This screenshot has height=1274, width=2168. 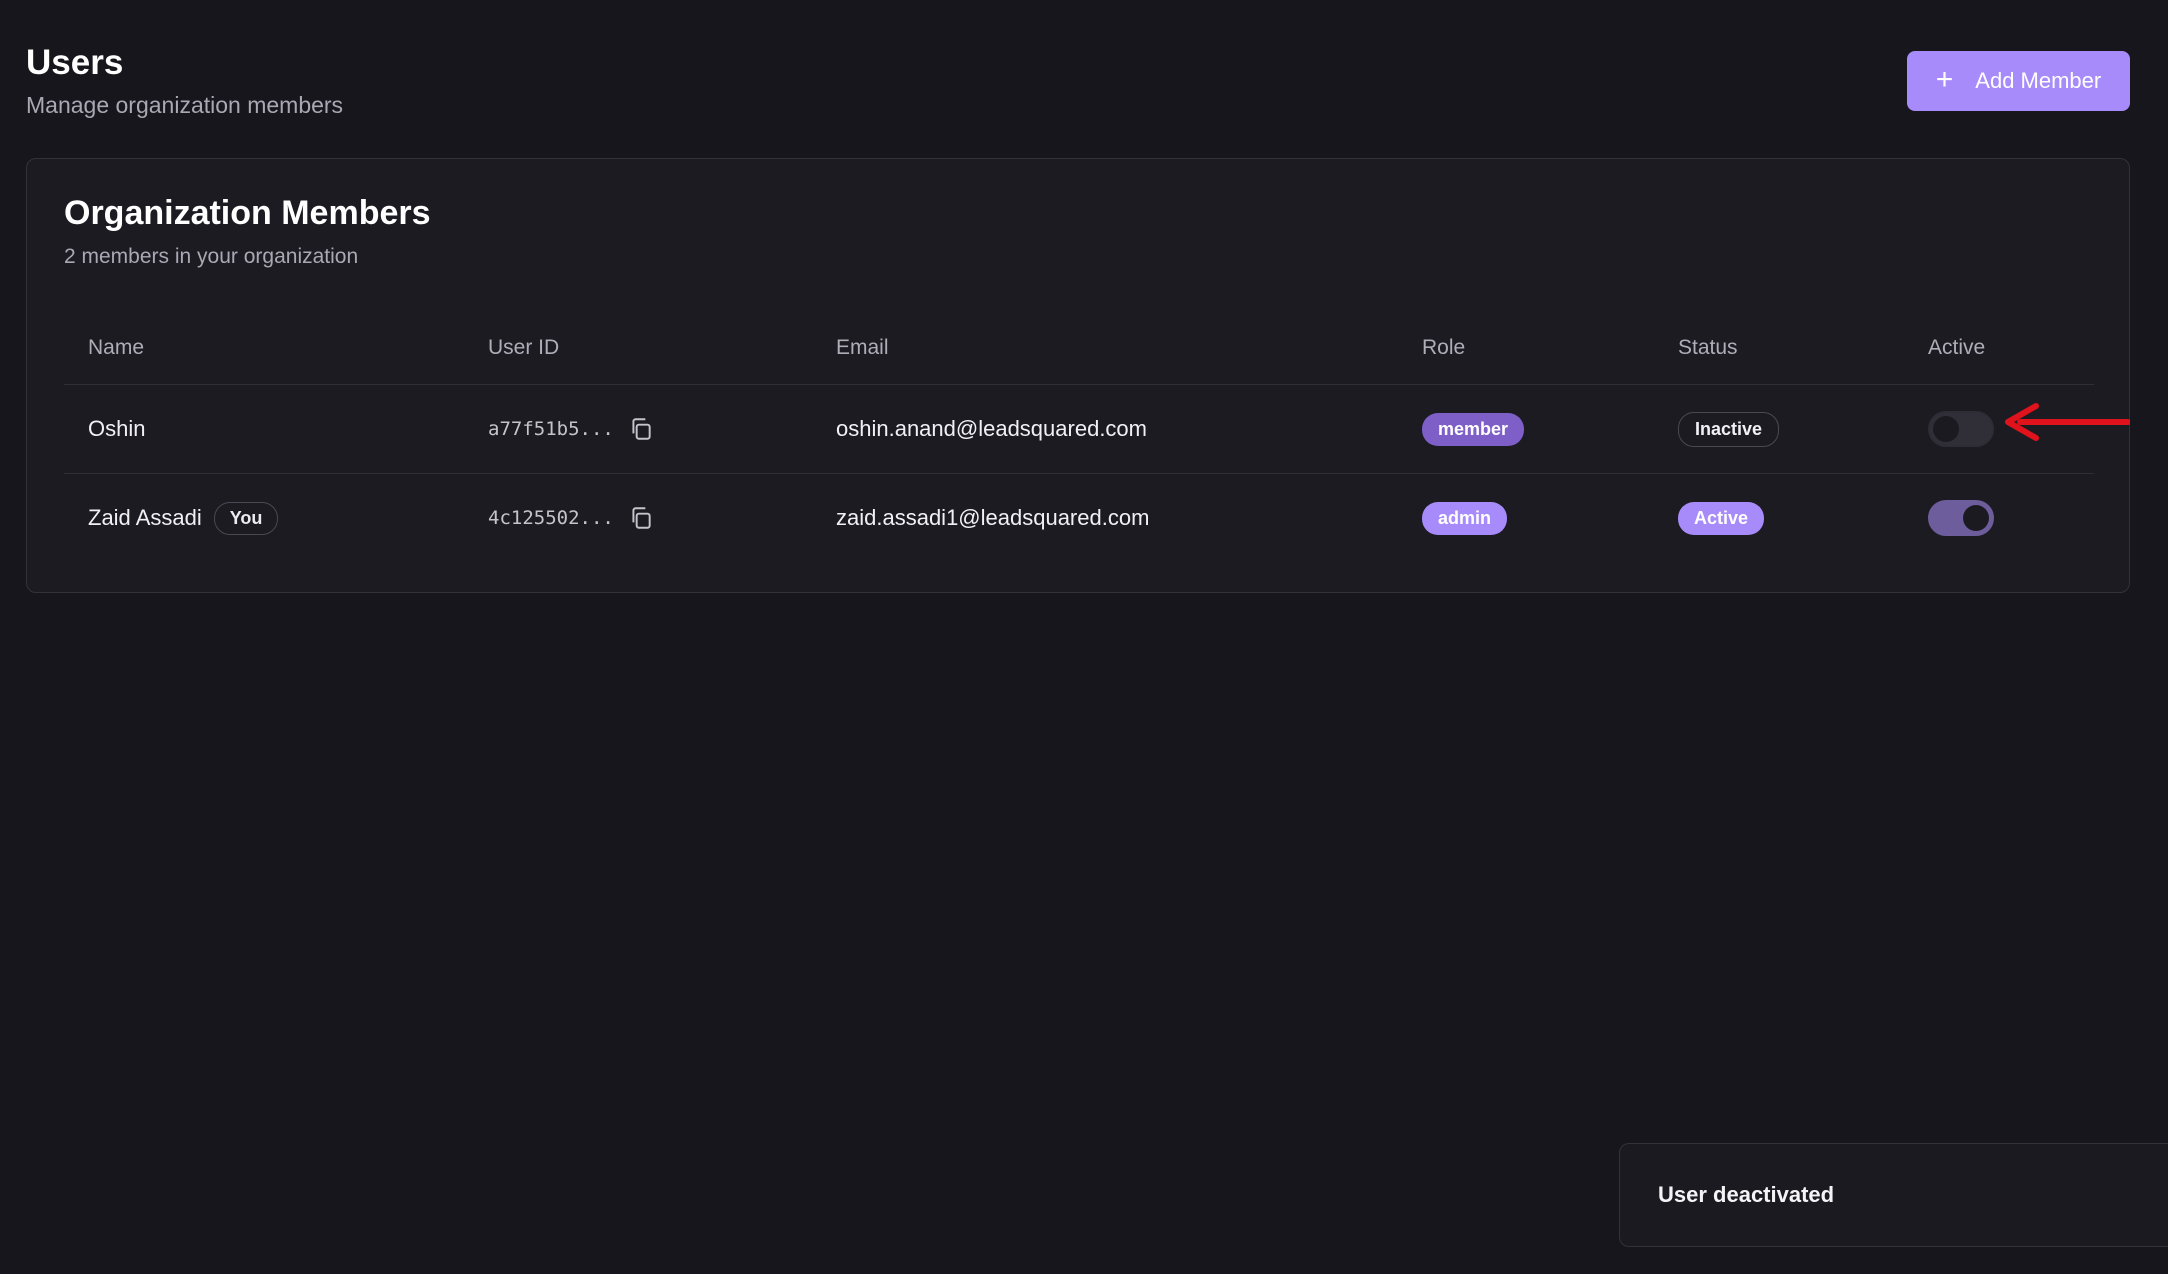 I want to click on card-title: Organization Members, so click(x=247, y=213).